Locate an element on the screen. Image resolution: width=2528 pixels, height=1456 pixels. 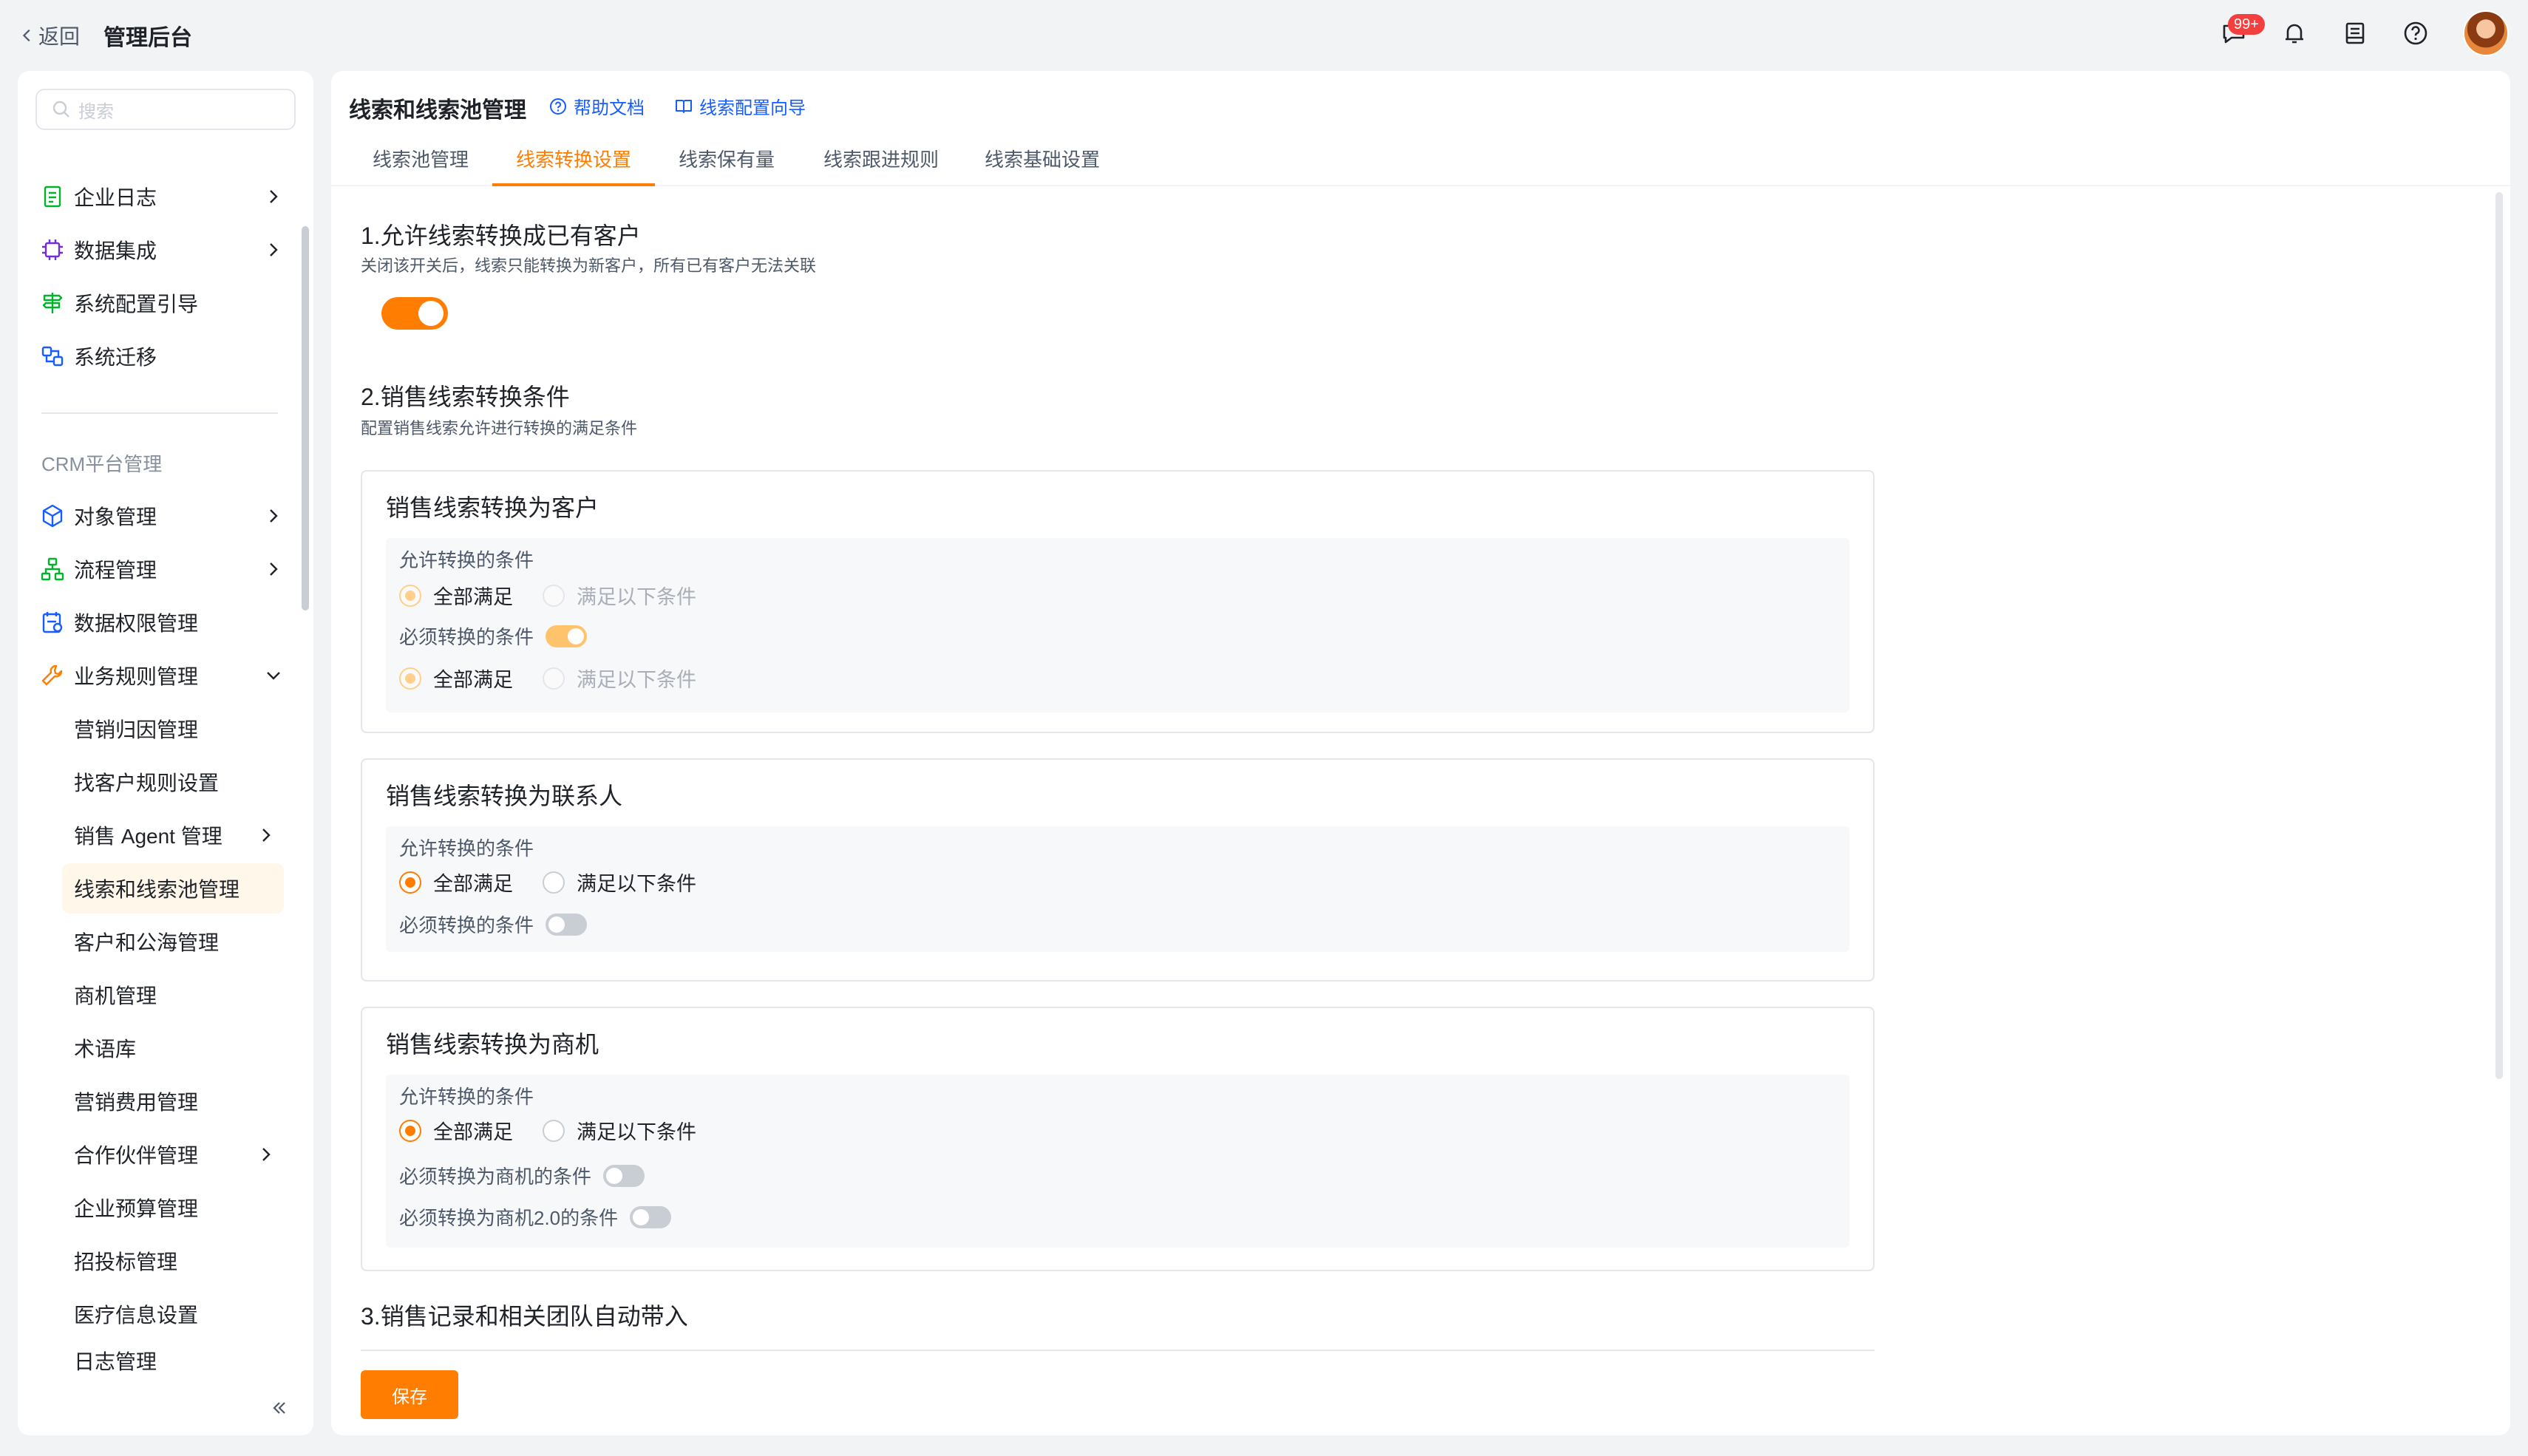
tab-conversion-settings: 线索转换设置 is located at coordinates (574, 165).